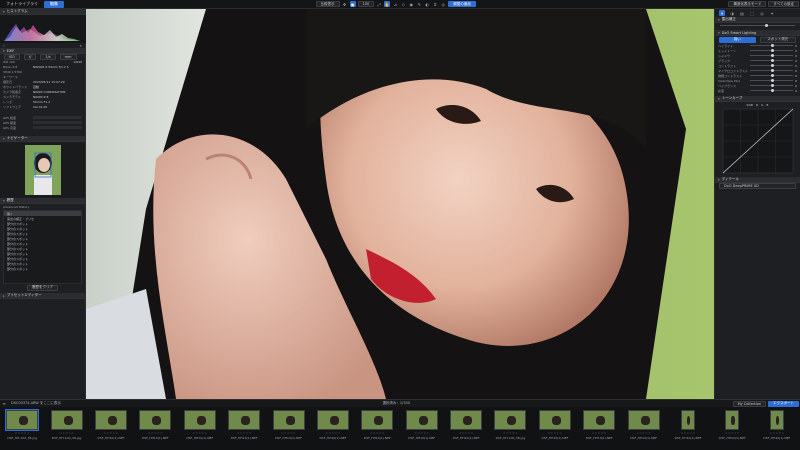  I want to click on effects-tab-icon: ✦, so click(772, 13).